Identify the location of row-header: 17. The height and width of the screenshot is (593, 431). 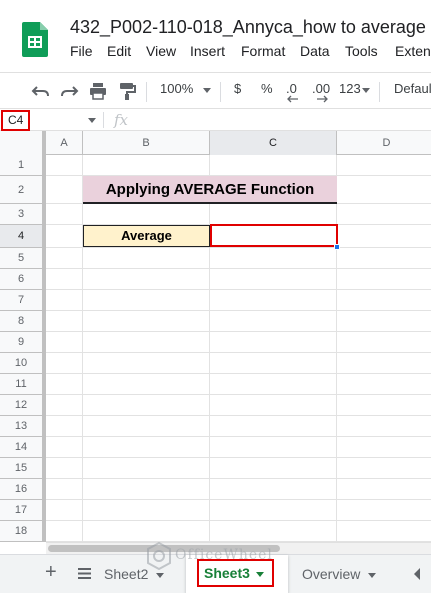
(23, 510).